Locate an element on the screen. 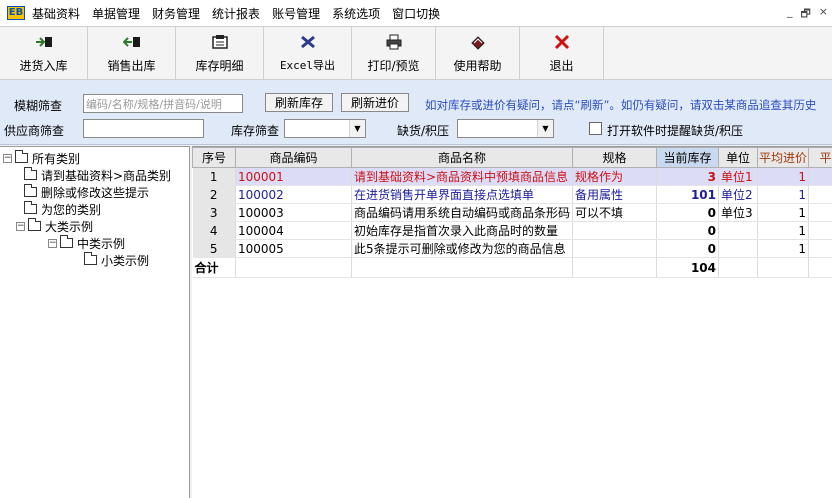 The height and width of the screenshot is (498, 832). refresh-price-button: 刷新进价 is located at coordinates (375, 102).